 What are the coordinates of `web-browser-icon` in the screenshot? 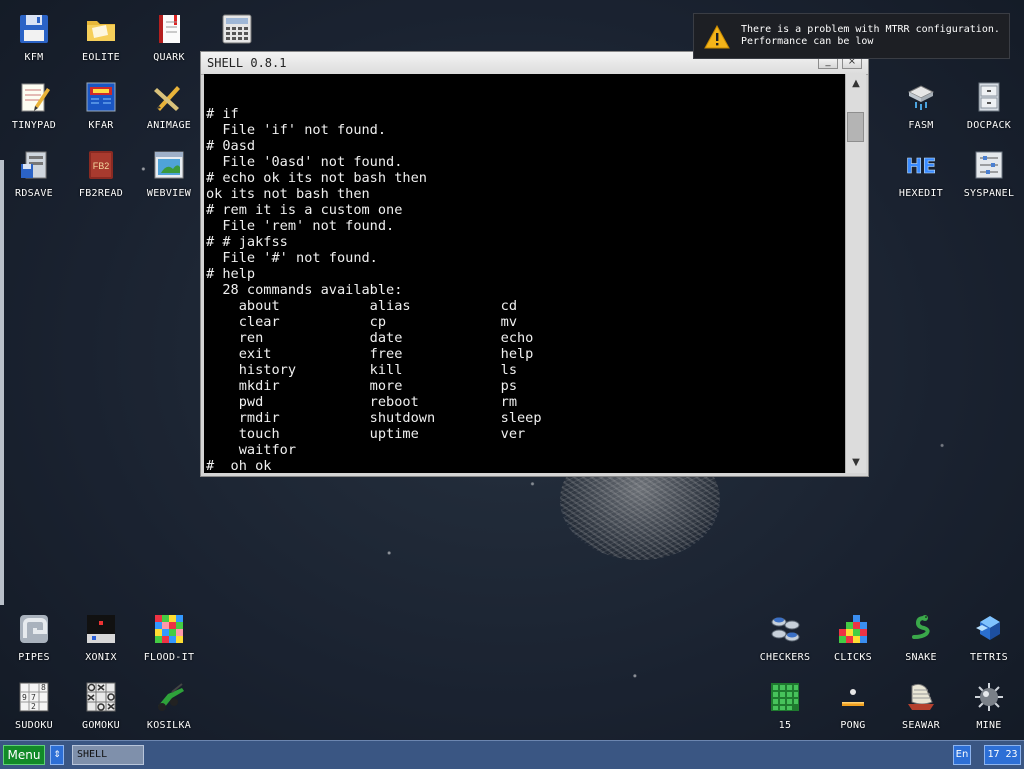 It's located at (169, 165).